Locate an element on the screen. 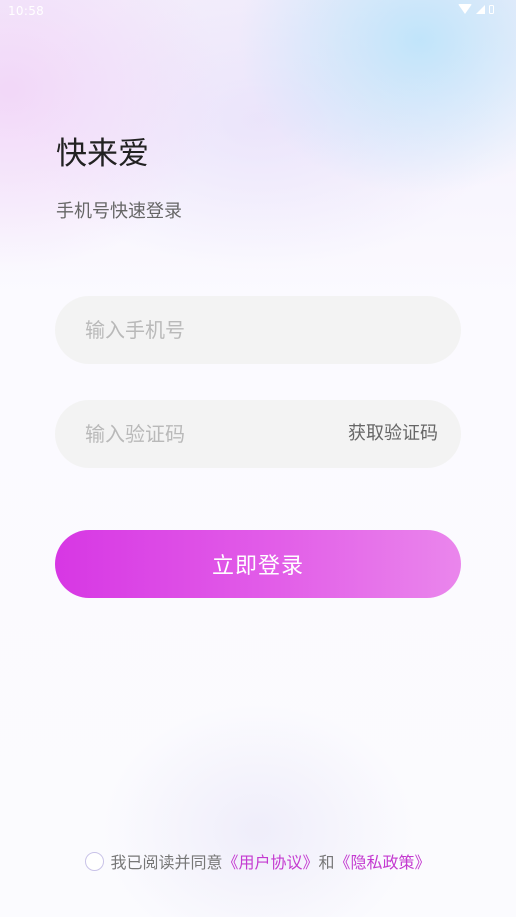 The height and width of the screenshot is (917, 516). status-bar: 10:58 is located at coordinates (258, 11).